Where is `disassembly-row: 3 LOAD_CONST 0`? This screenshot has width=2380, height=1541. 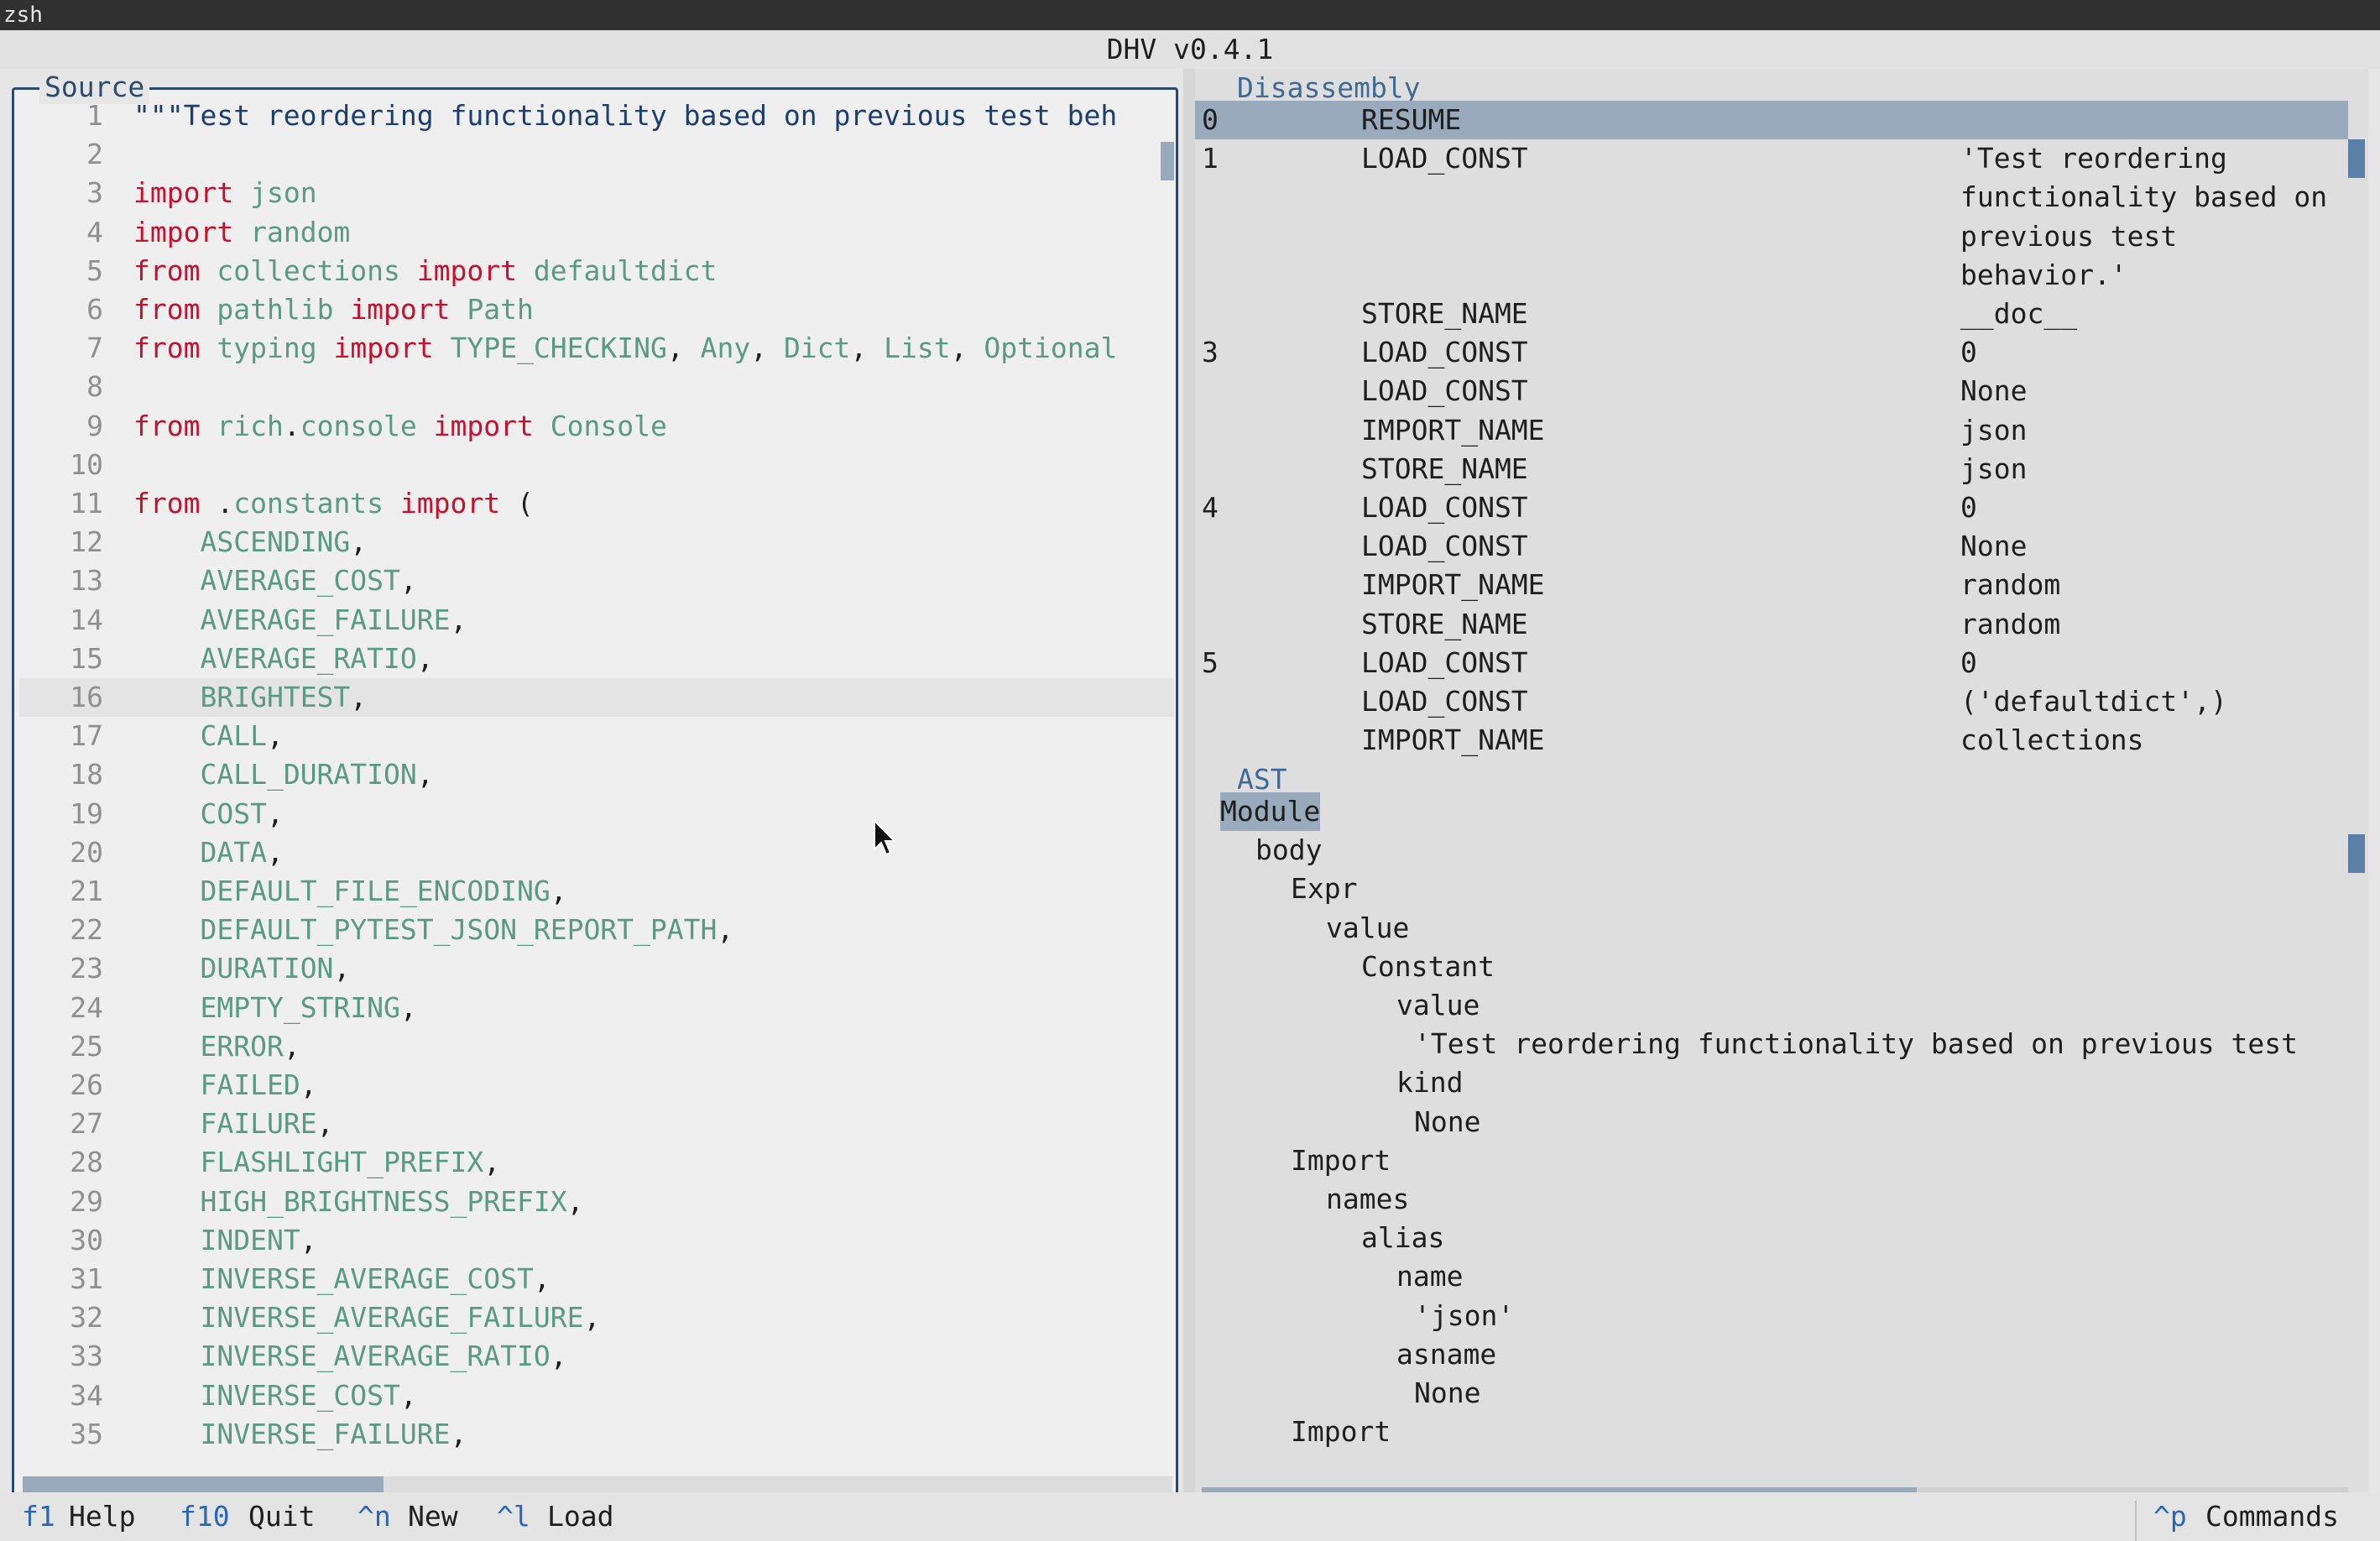 disassembly-row: 3 LOAD_CONST 0 is located at coordinates (1771, 352).